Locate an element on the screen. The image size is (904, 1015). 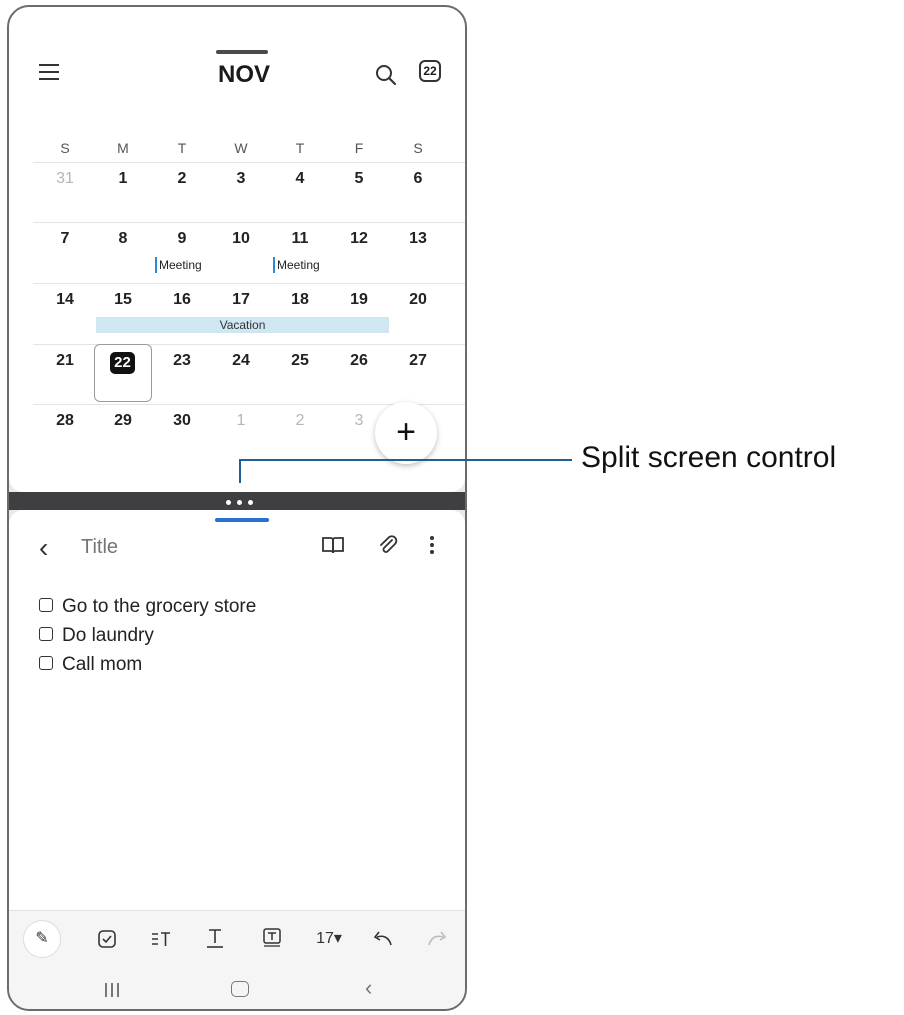
font-size-dropdown: 17▾ is located at coordinates (329, 938).